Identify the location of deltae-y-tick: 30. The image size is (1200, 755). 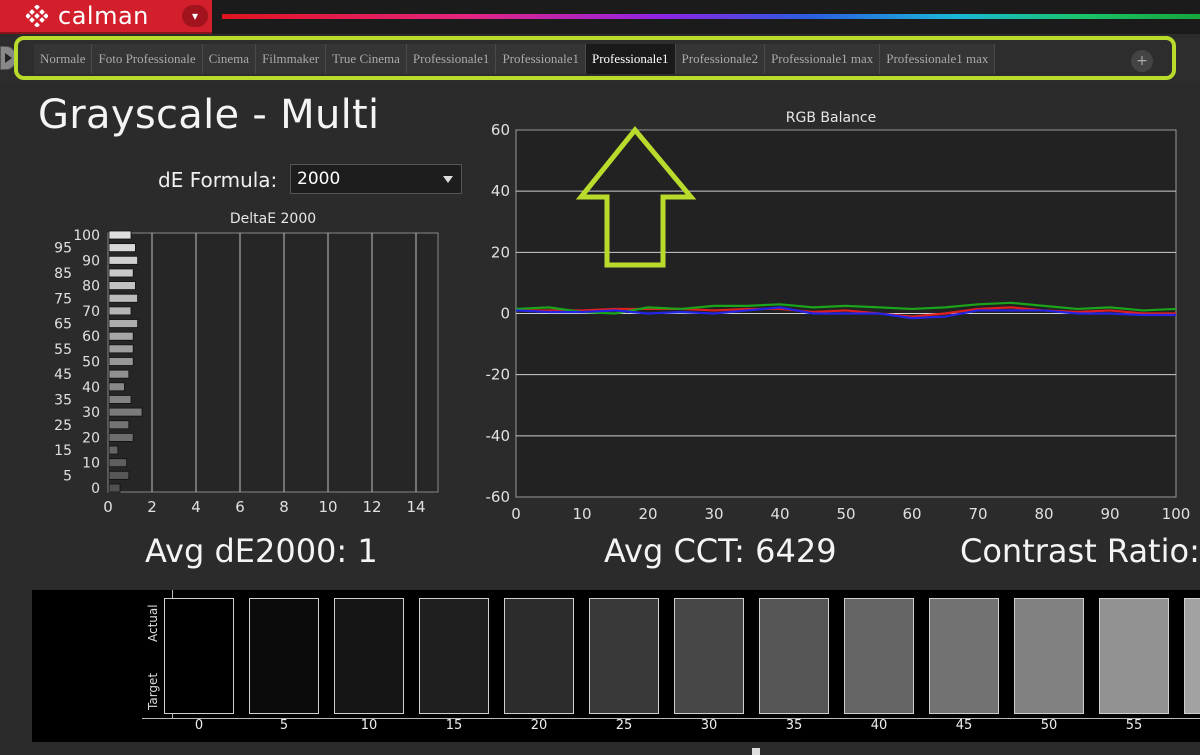
(91, 413).